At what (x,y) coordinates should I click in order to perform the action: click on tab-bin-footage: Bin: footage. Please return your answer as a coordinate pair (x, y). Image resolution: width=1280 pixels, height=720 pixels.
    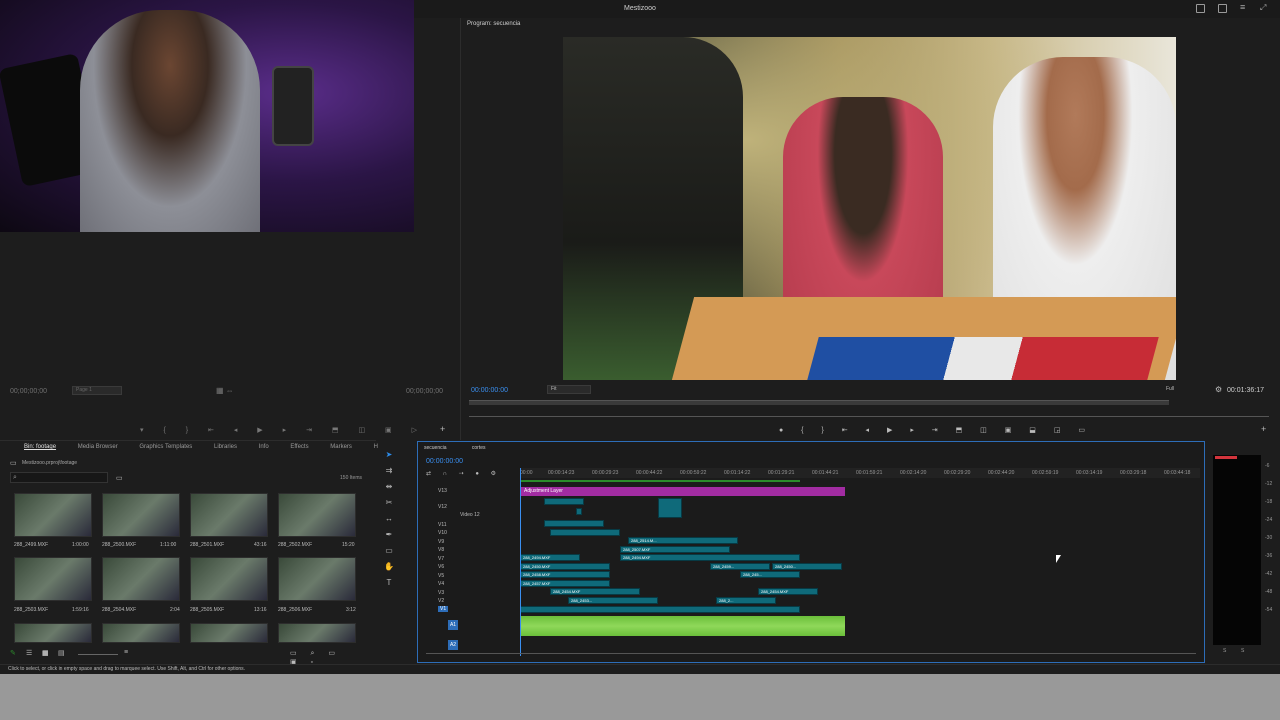
    Looking at the image, I should click on (40, 447).